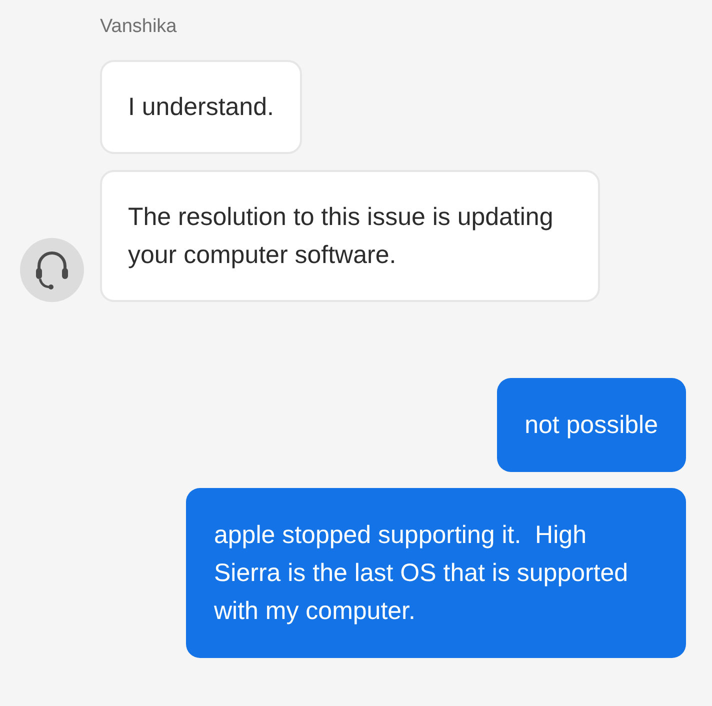 The height and width of the screenshot is (706, 712). Describe the element at coordinates (591, 425) in the screenshot. I see `chat-message: not possible` at that location.